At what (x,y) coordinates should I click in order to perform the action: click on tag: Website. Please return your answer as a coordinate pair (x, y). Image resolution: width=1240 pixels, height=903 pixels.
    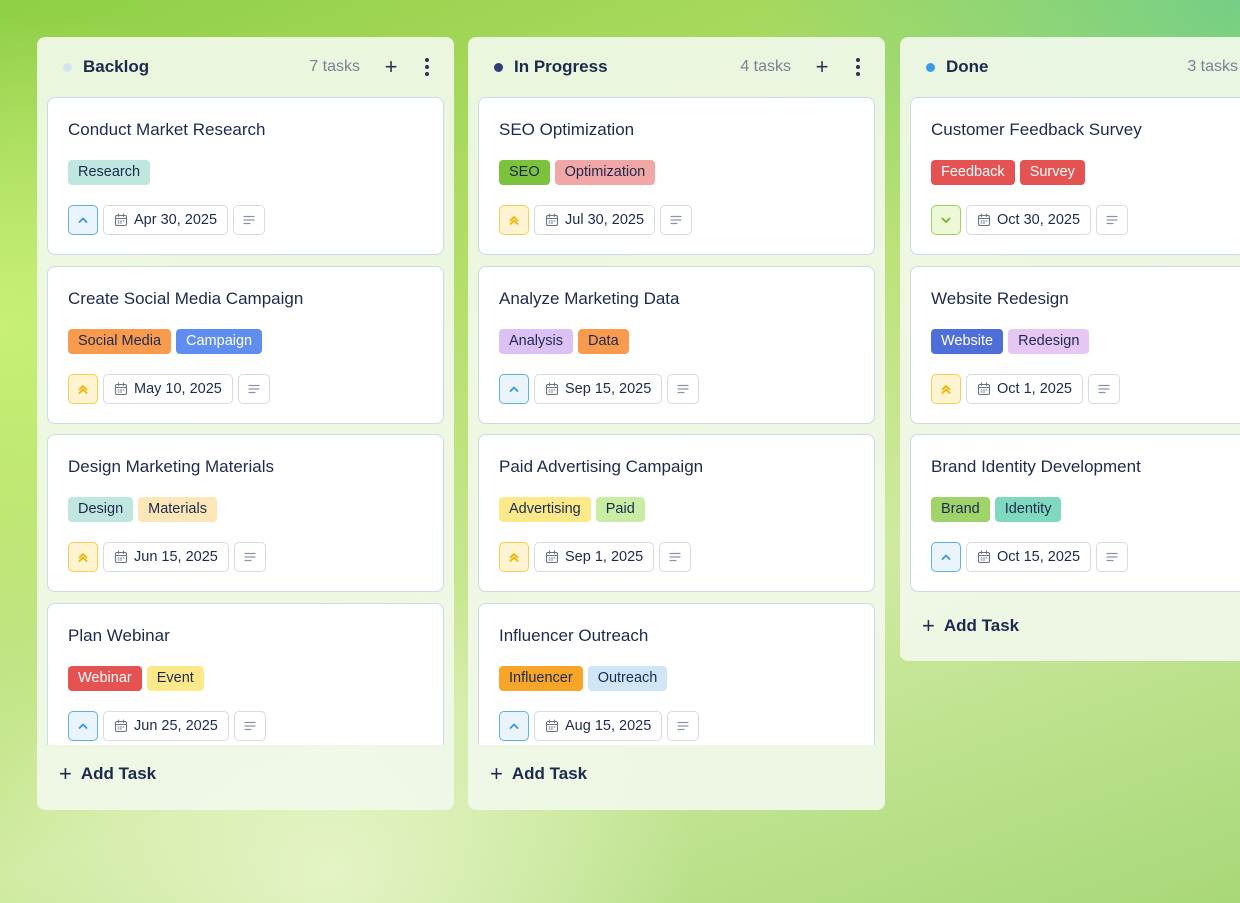
    Looking at the image, I should click on (967, 341).